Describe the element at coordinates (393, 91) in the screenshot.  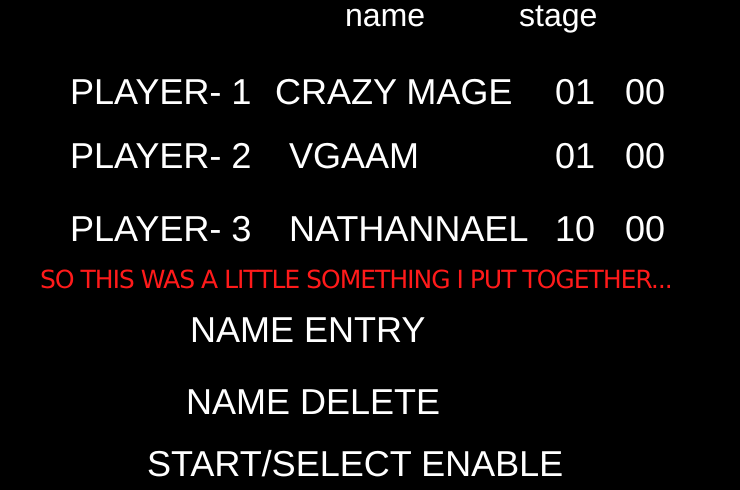
I see `player-name: CRAZY MAGE` at that location.